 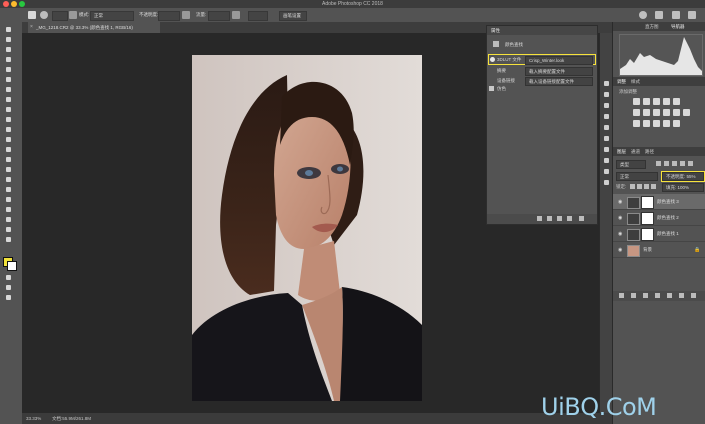 I want to click on layer-kind-filter: 类型, so click(x=631, y=164).